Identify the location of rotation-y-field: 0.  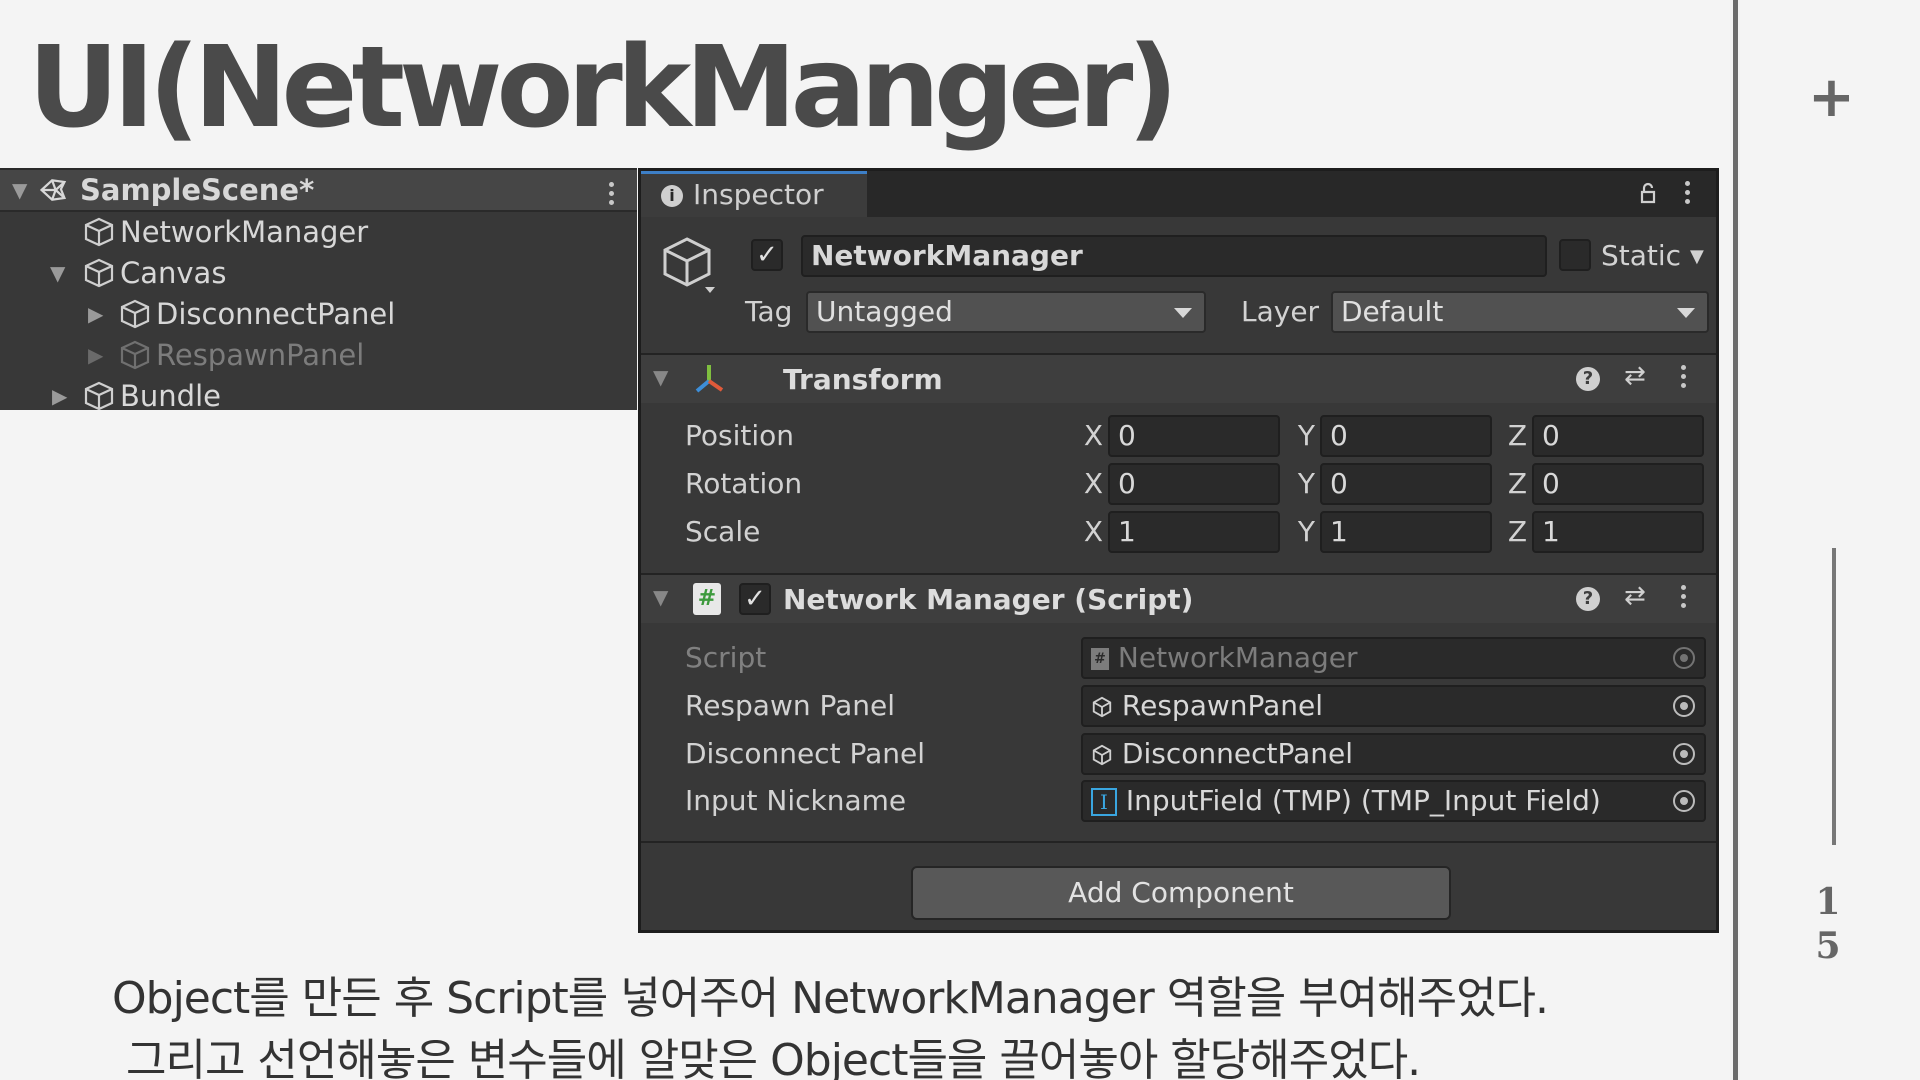
(1406, 484).